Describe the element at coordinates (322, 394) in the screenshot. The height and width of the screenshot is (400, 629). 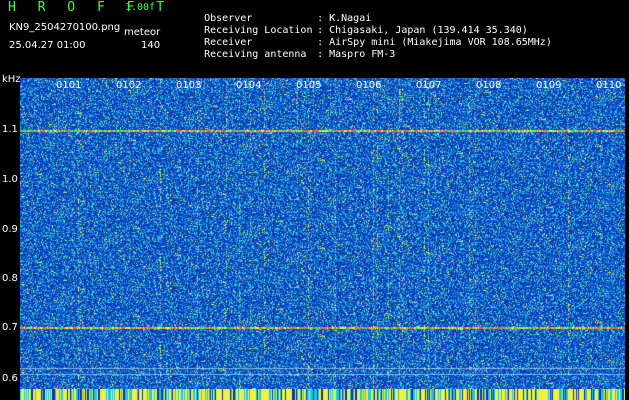
I see `signal-strength-strip` at that location.